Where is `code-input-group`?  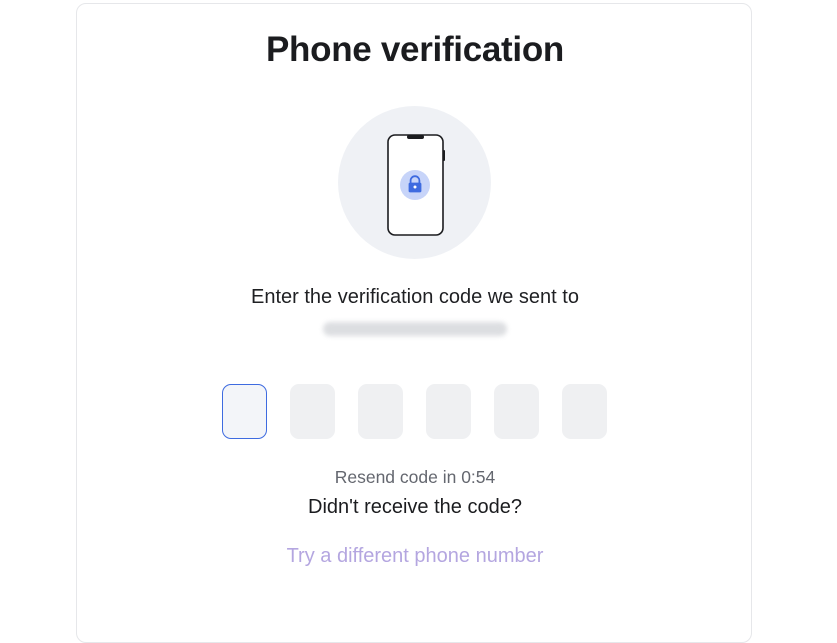 code-input-group is located at coordinates (415, 412).